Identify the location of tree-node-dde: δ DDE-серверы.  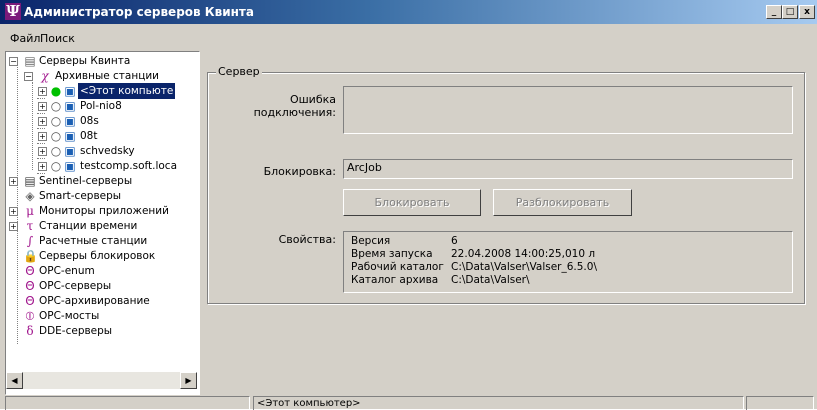
(101, 331).